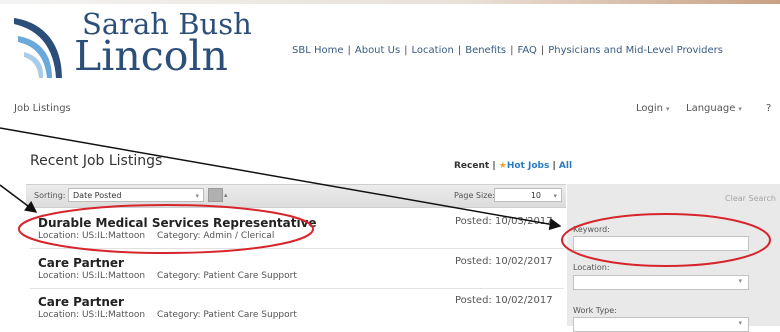 The image size is (780, 332). I want to click on clear-search-link: Clear Search, so click(750, 198).